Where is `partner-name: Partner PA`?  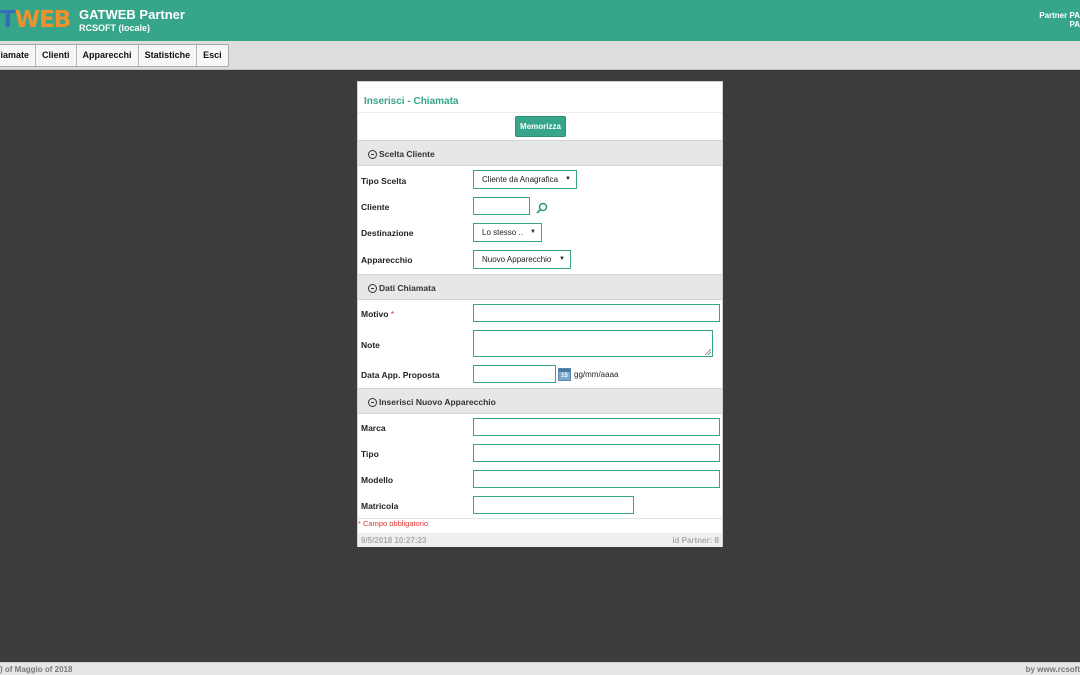
partner-name: Partner PA is located at coordinates (1059, 15).